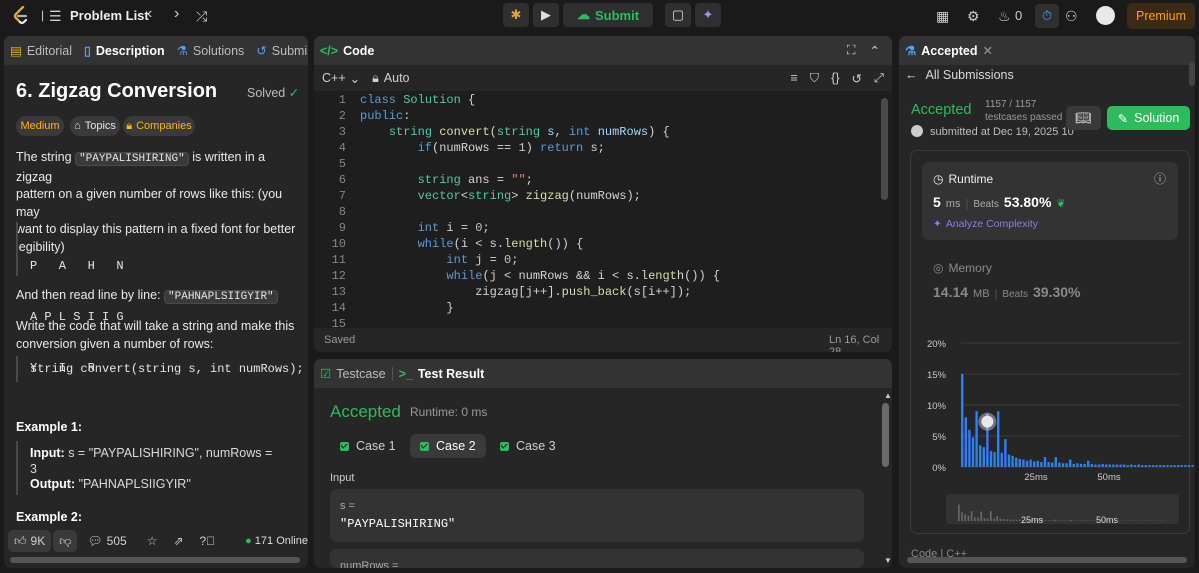 This screenshot has height=573, width=1199. Describe the element at coordinates (888, 395) in the screenshot. I see `scroll-up-icon: ▲` at that location.